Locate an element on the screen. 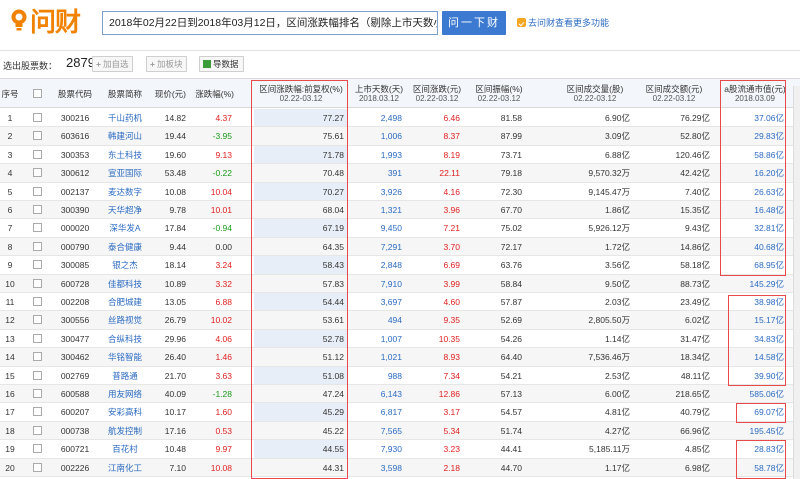 The height and width of the screenshot is (479, 800). wencai-logo: 问财 is located at coordinates (54, 23).